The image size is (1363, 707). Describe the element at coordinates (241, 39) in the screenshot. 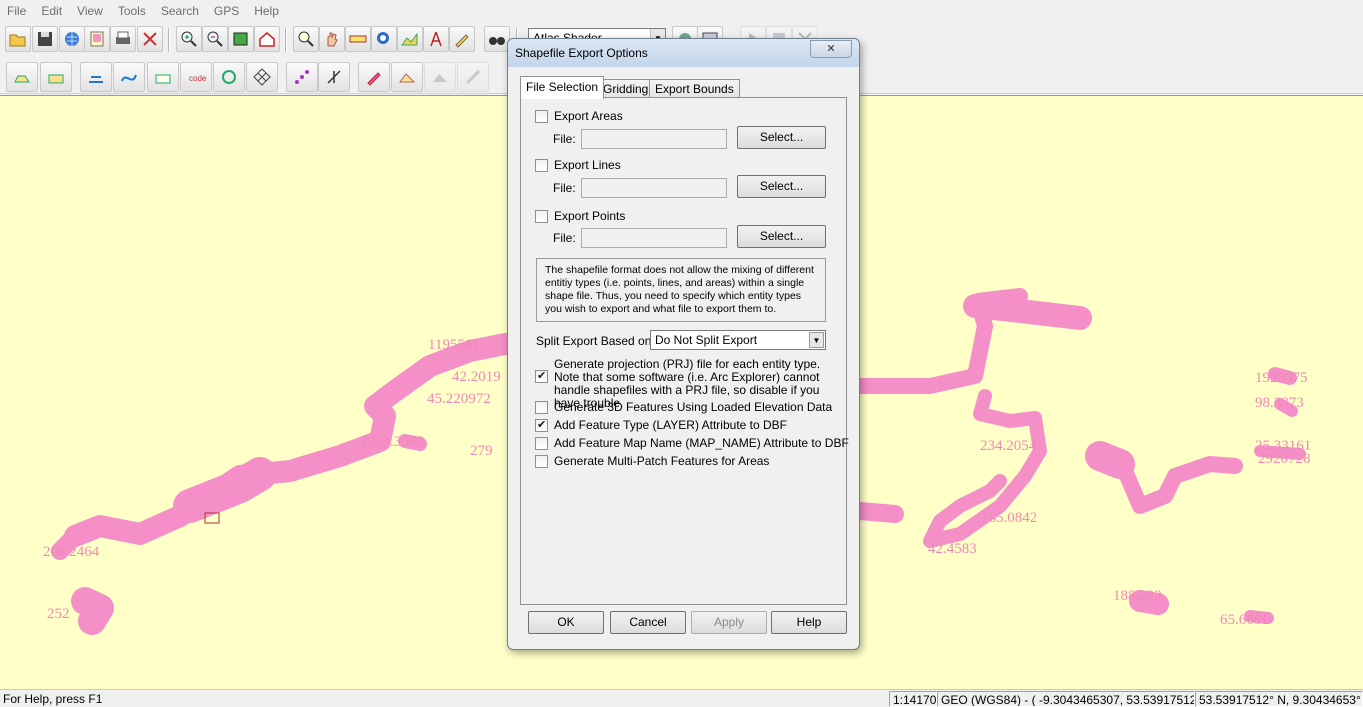

I see `zoom-extent-icon` at that location.